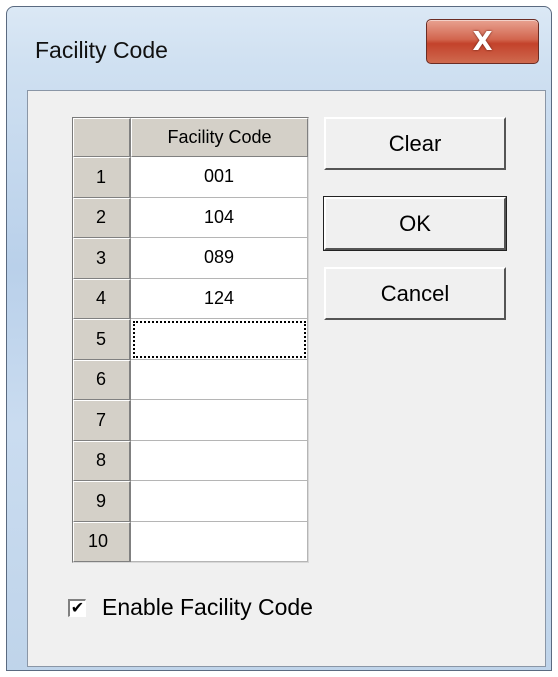 This screenshot has height=677, width=558. What do you see at coordinates (102, 137) in the screenshot?
I see `grid-corner-cell` at bounding box center [102, 137].